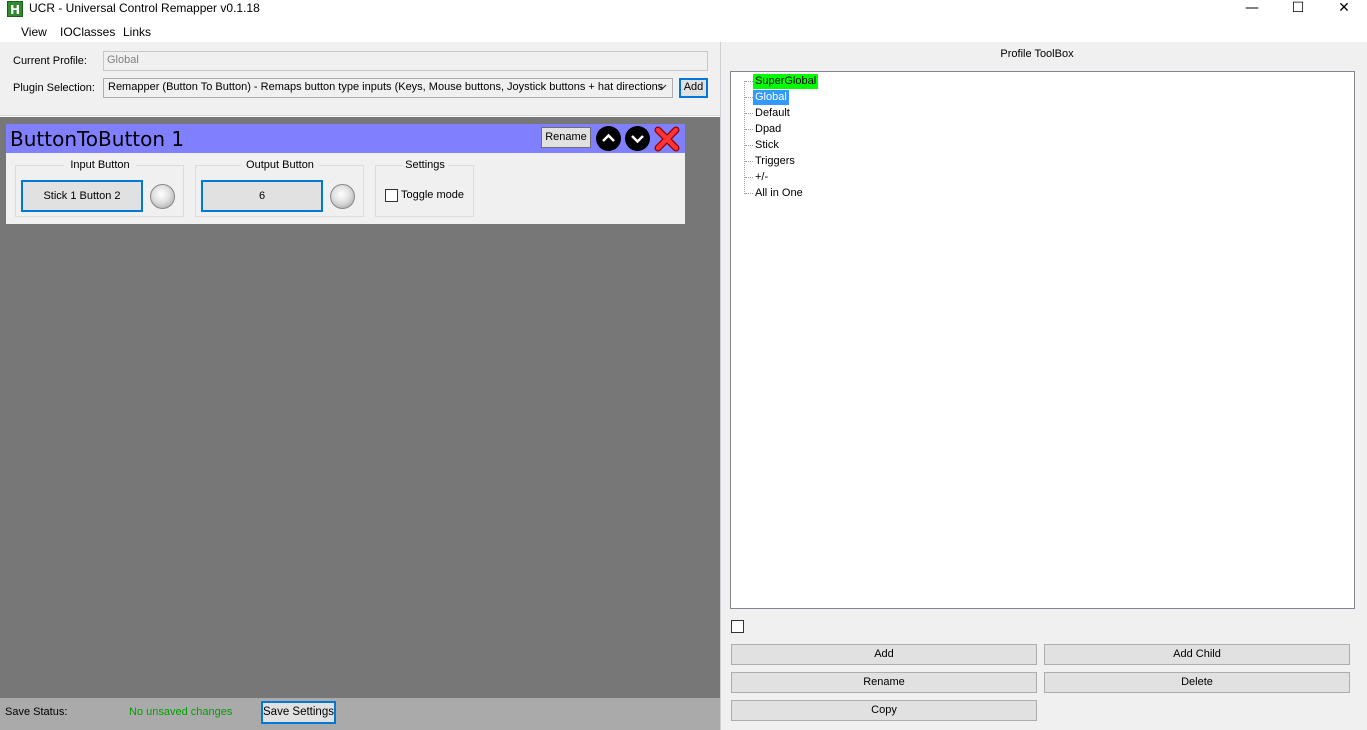  What do you see at coordinates (1344, 9) in the screenshot?
I see `close-window-button: ✕` at bounding box center [1344, 9].